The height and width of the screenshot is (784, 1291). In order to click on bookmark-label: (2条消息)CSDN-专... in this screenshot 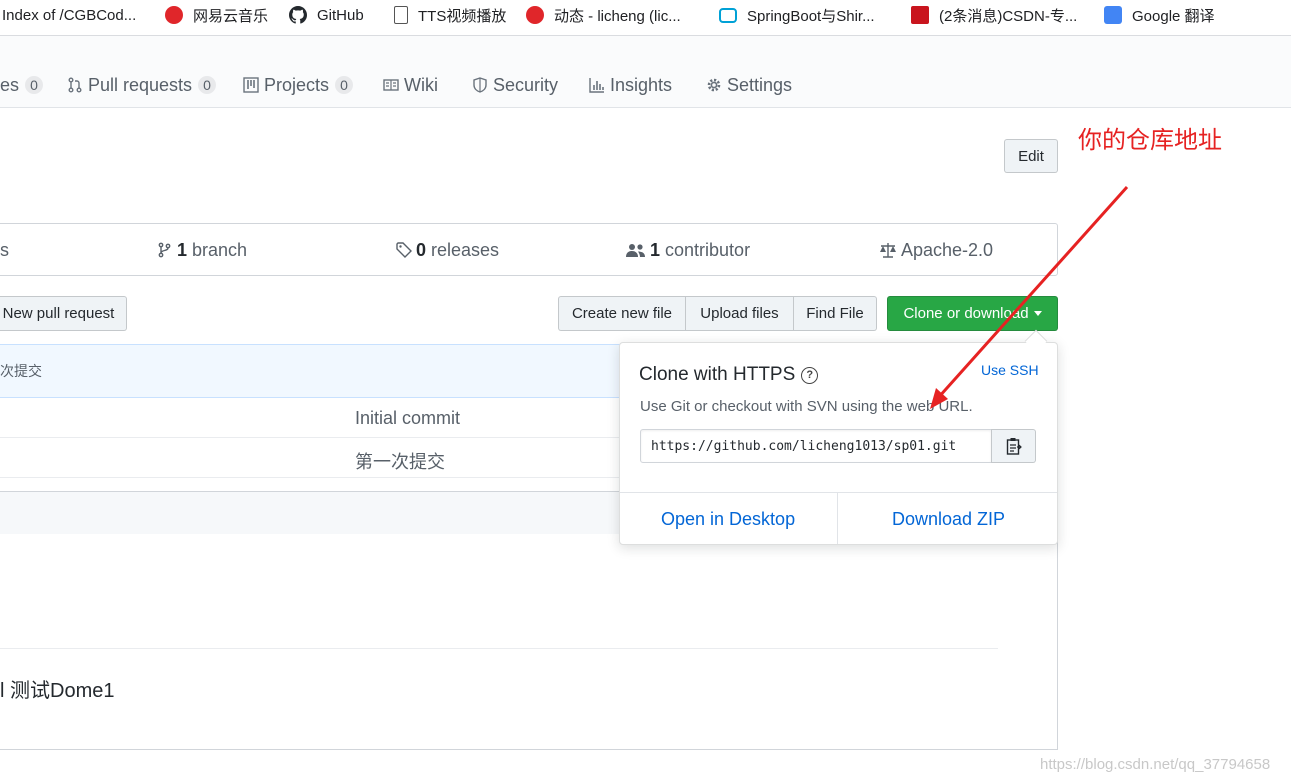, I will do `click(1008, 16)`.